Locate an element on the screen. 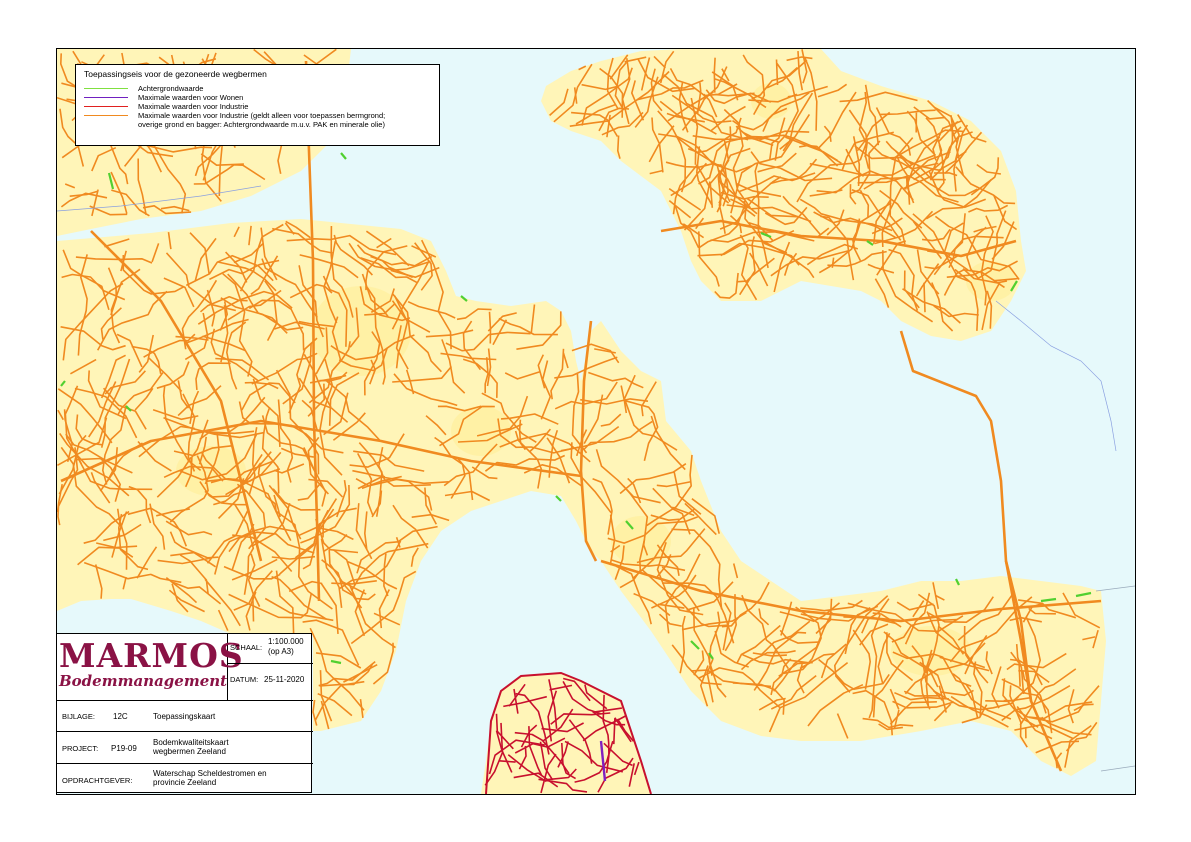 Image resolution: width=1191 pixels, height=842 pixels. legend-label: Achtergrondwaarde is located at coordinates (171, 88).